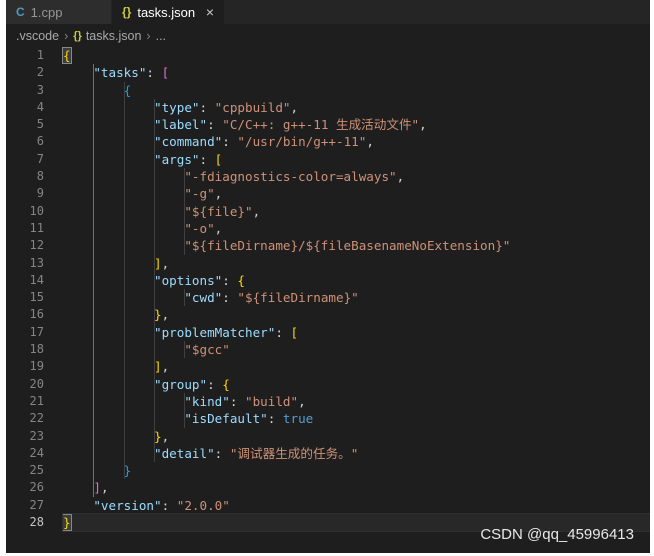 This screenshot has height=556, width=654. Describe the element at coordinates (40, 72) in the screenshot. I see `line-number: 2` at that location.